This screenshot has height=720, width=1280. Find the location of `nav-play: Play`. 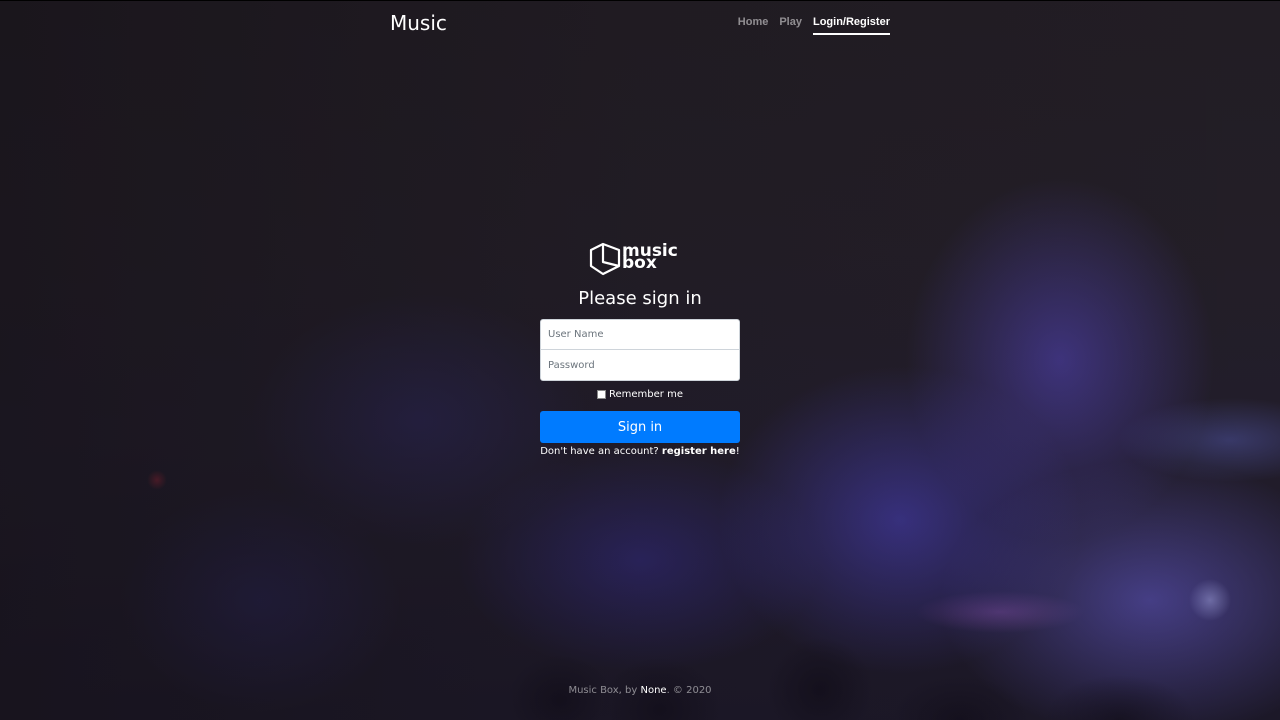

nav-play: Play is located at coordinates (790, 25).